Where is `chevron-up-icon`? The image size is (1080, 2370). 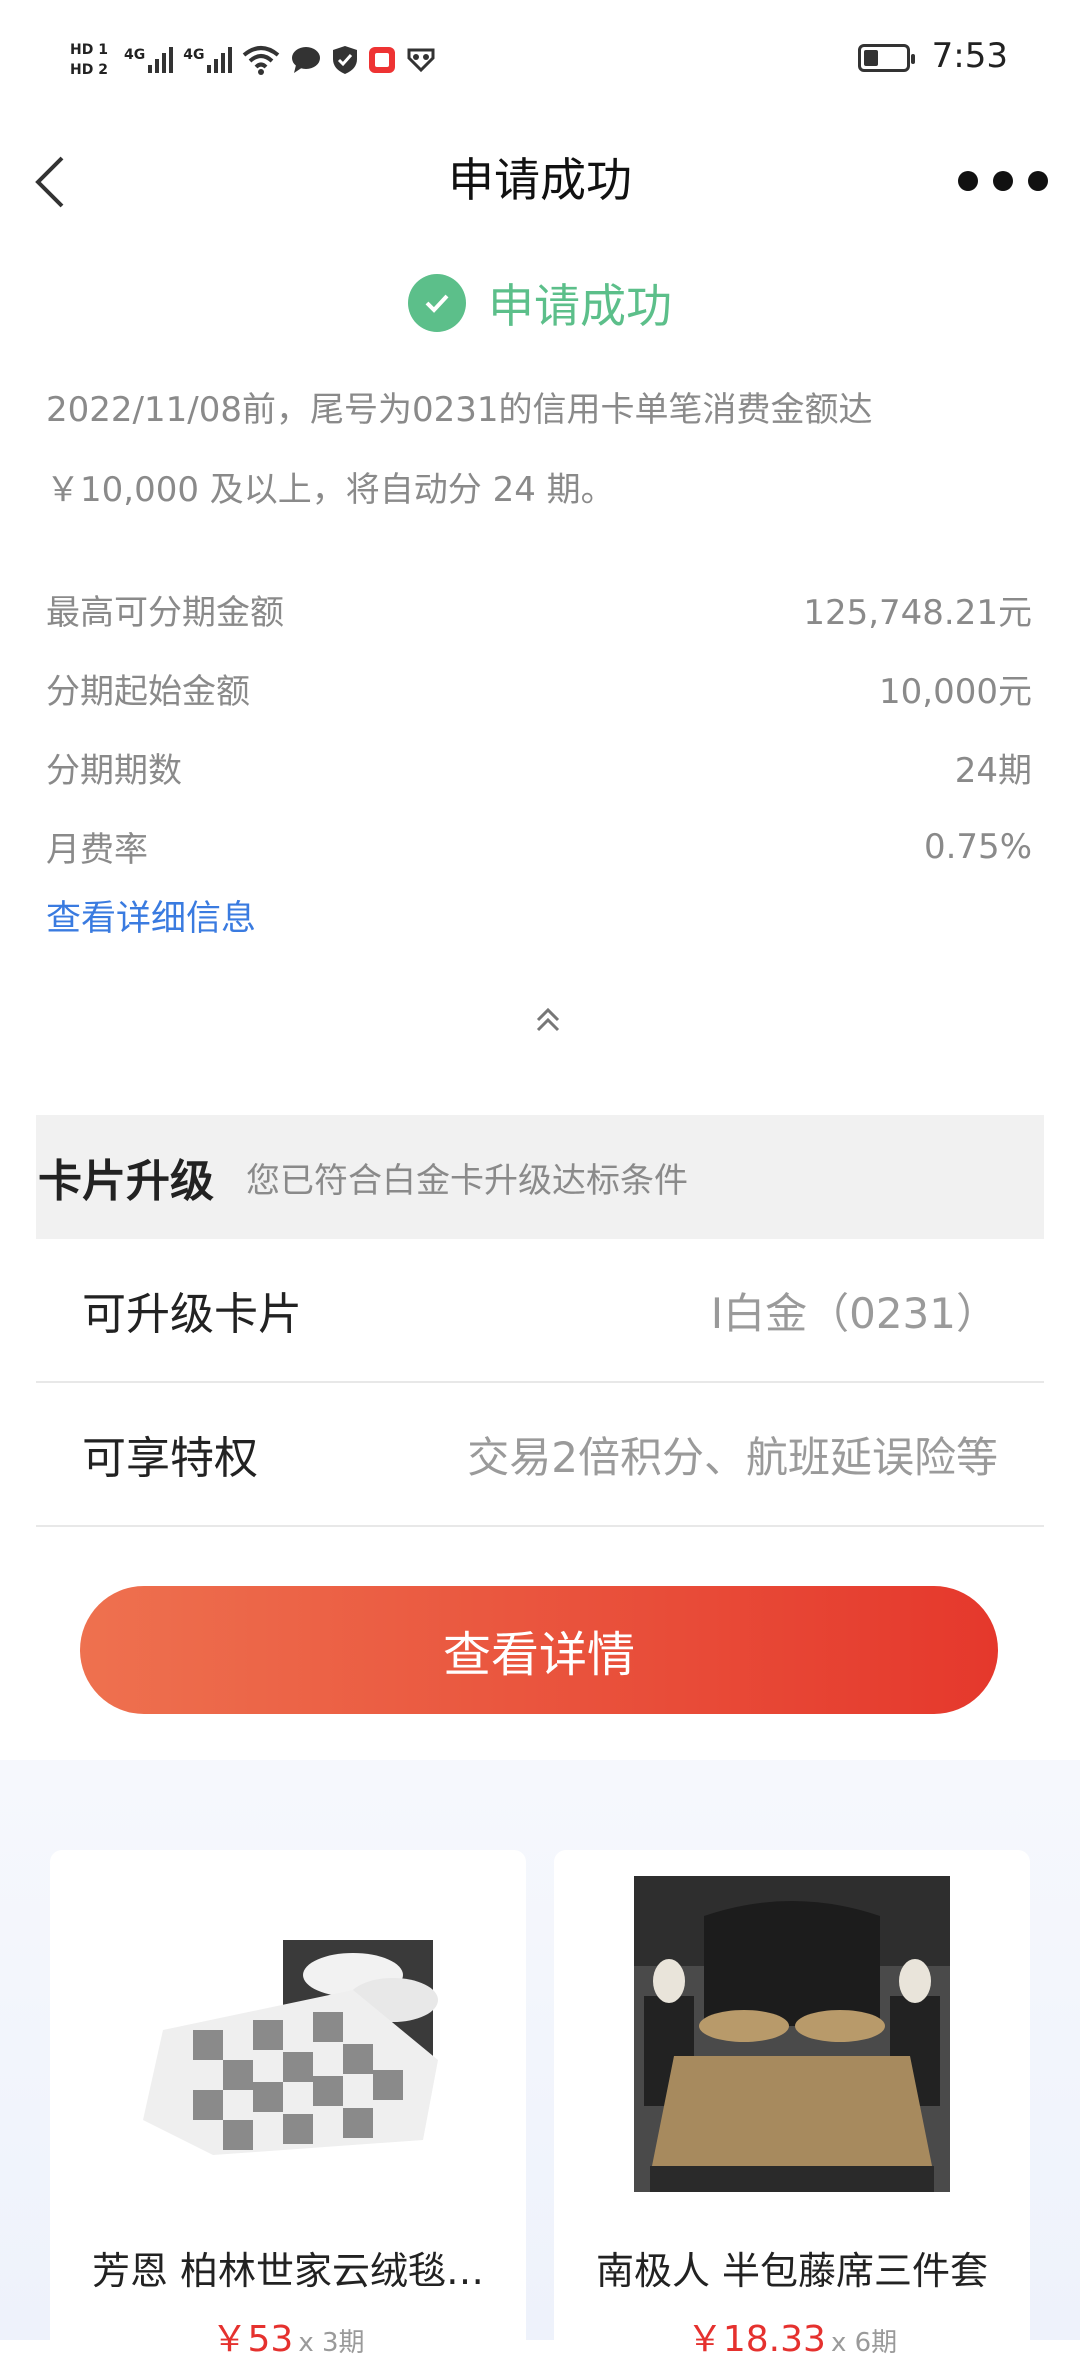
chevron-up-icon is located at coordinates (548, 1019).